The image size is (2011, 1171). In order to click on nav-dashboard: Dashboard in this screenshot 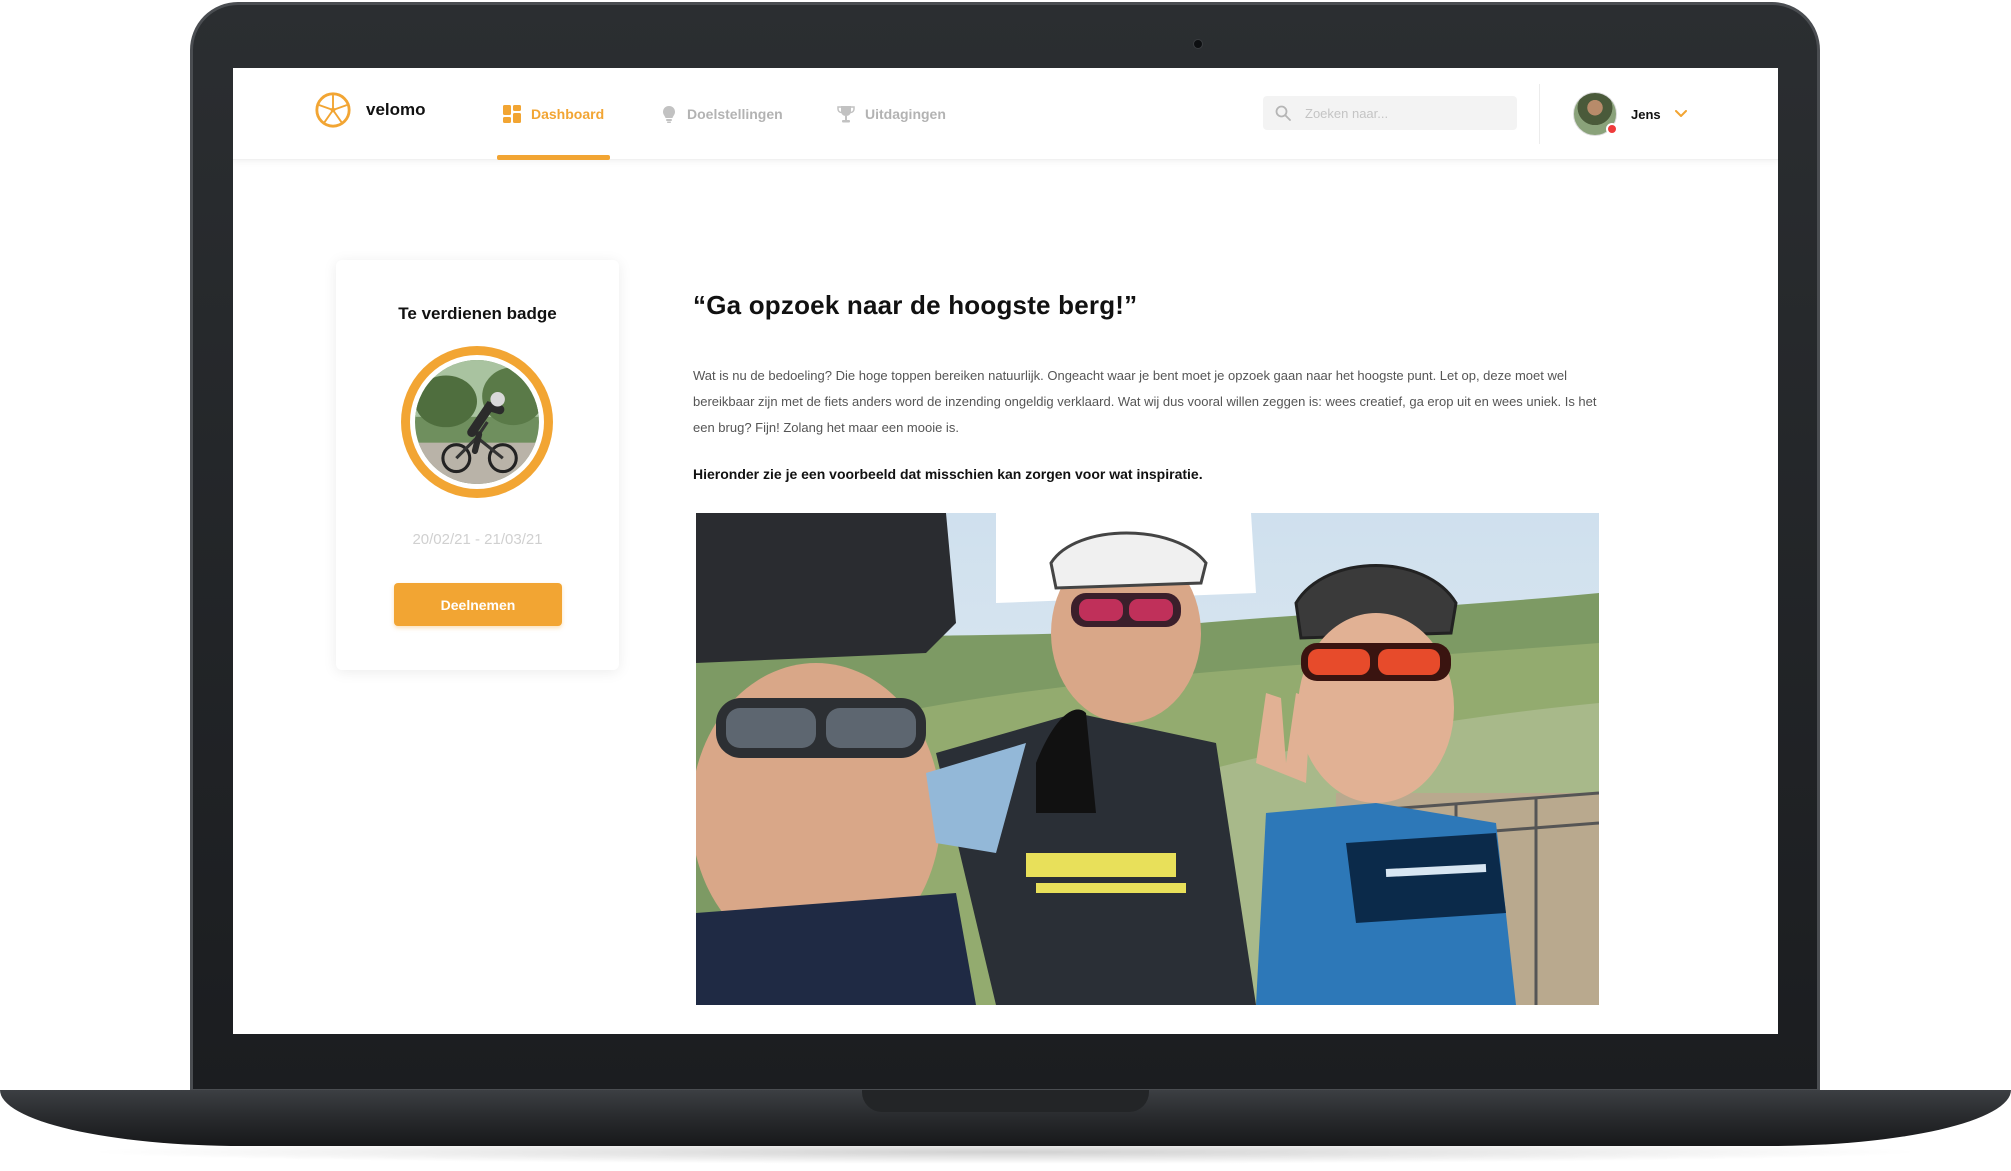, I will do `click(554, 114)`.